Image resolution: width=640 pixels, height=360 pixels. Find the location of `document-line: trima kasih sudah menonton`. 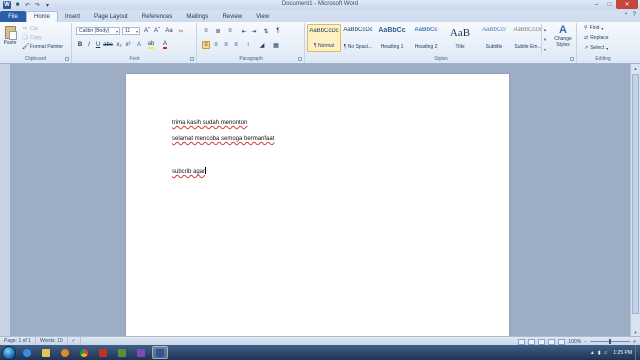

document-line: trima kasih sudah menonton is located at coordinates (209, 123).